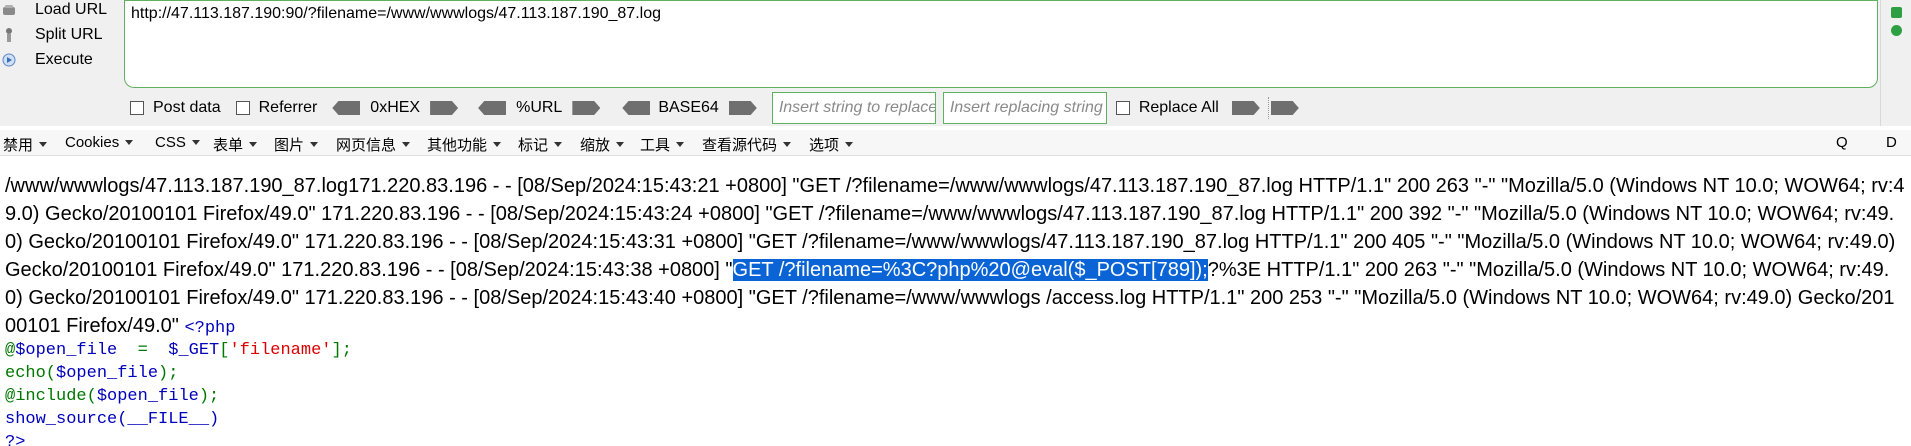 The width and height of the screenshot is (1911, 446). What do you see at coordinates (492, 108) in the screenshot?
I see `url-decode-arrow-icon` at bounding box center [492, 108].